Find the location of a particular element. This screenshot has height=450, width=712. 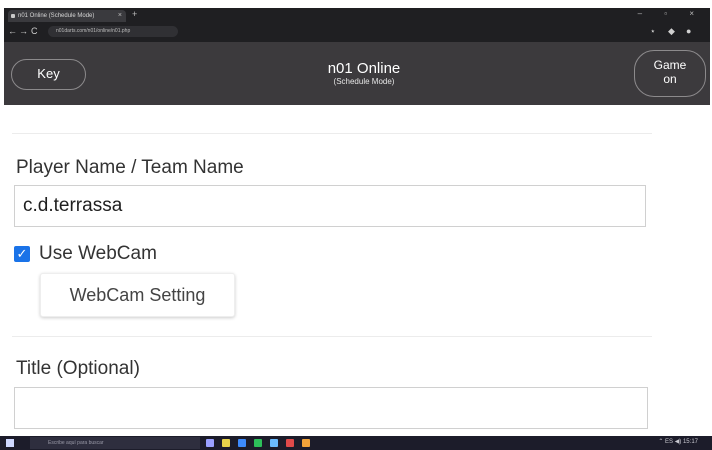

address-bar: n01darts.com/n01/online/n01.php is located at coordinates (113, 31).